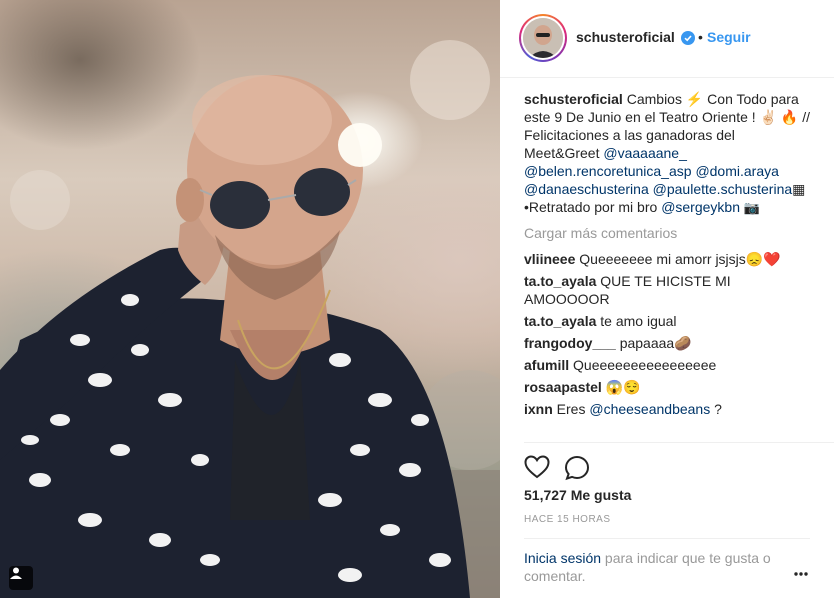 Image resolution: width=834 pixels, height=598 pixels. I want to click on list-item: rosaapastel 😱😌, so click(669, 387).